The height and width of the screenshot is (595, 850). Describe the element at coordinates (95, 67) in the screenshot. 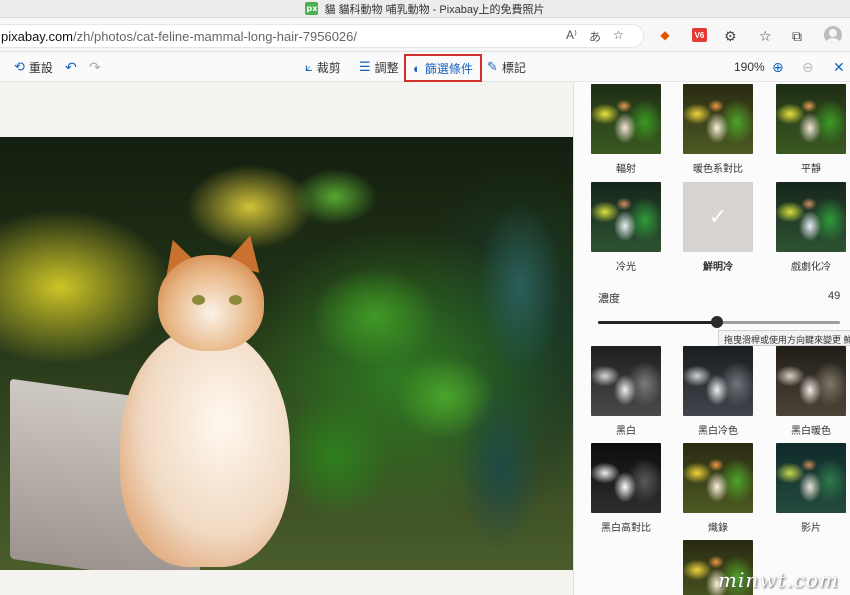

I see `redo-icon: ↷` at that location.